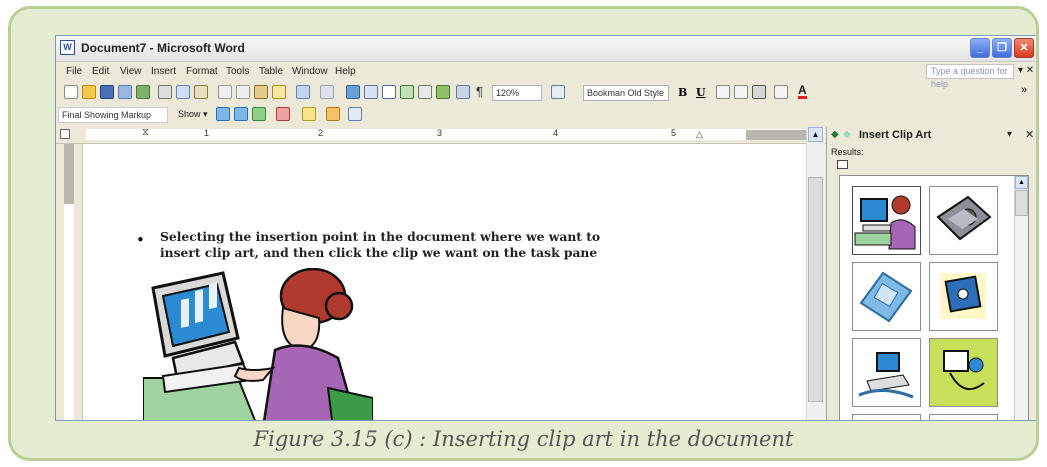 Image resolution: width=1047 pixels, height=467 pixels. Describe the element at coordinates (237, 71) in the screenshot. I see `menu-tools: Tools` at that location.